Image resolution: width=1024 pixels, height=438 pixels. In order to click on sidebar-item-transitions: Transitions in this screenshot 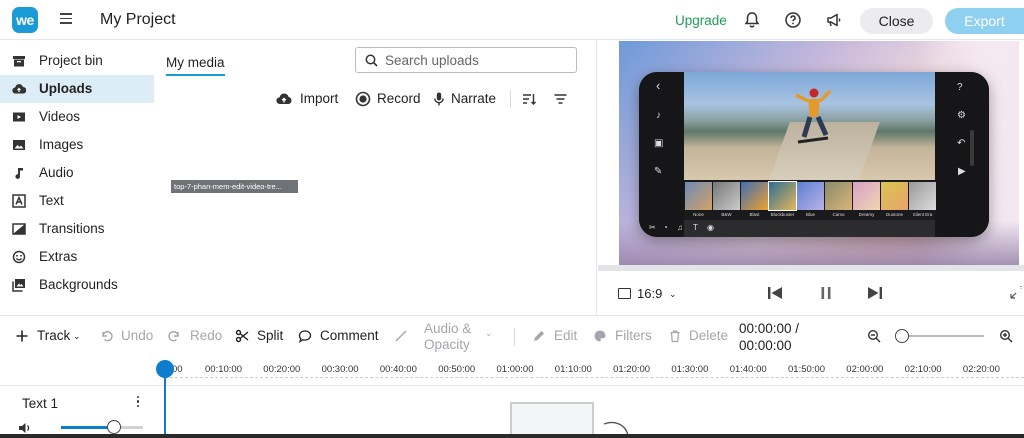, I will do `click(77, 229)`.